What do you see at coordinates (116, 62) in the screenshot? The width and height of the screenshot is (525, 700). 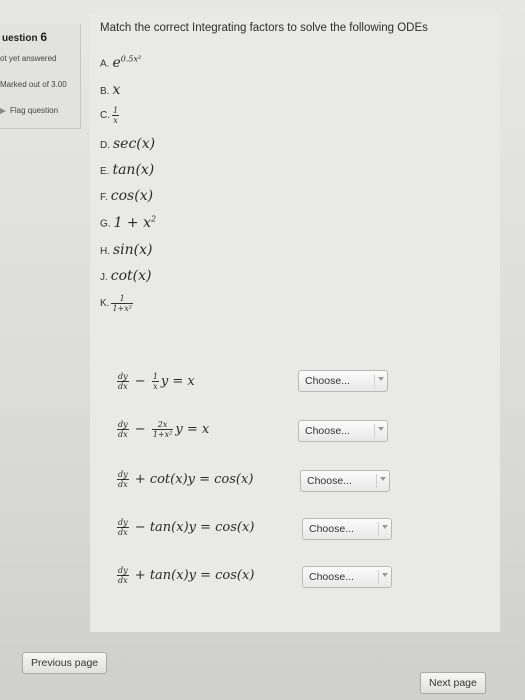 I see `option-expr: e` at bounding box center [116, 62].